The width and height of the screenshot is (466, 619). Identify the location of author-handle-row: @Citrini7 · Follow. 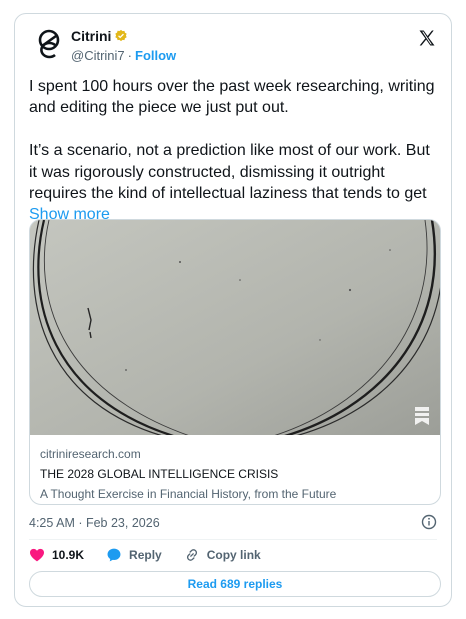
(123, 55).